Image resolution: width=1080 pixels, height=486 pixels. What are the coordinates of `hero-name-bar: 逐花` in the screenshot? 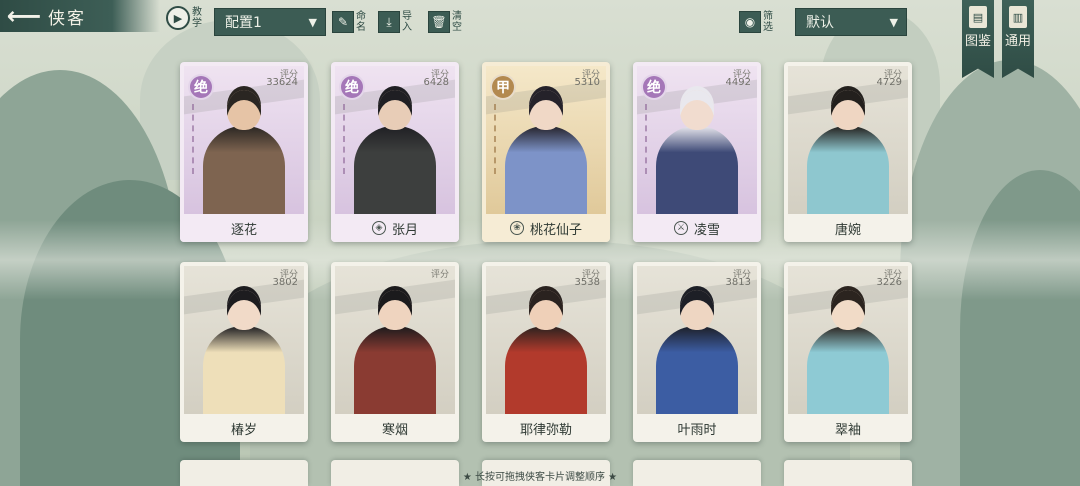 It's located at (244, 228).